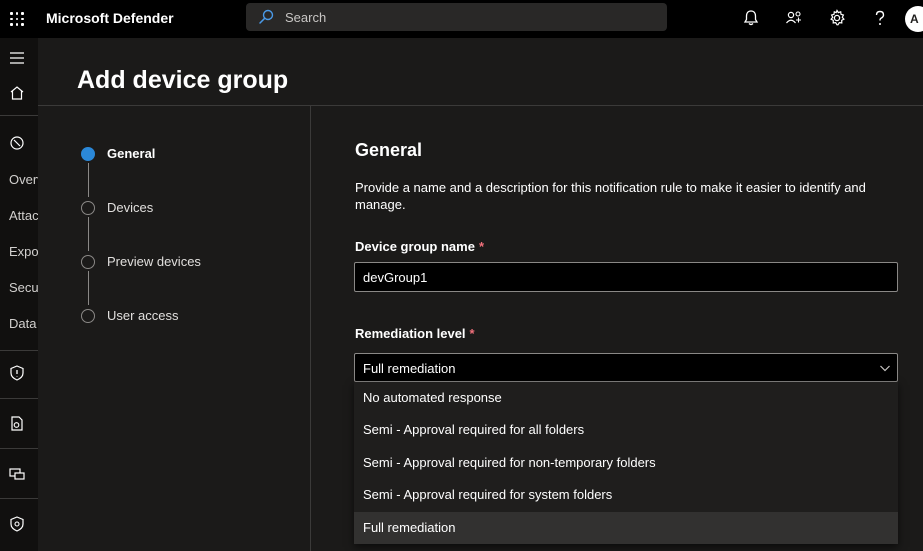 Image resolution: width=923 pixels, height=551 pixels. What do you see at coordinates (143, 315) in the screenshot?
I see `step-label: User access` at bounding box center [143, 315].